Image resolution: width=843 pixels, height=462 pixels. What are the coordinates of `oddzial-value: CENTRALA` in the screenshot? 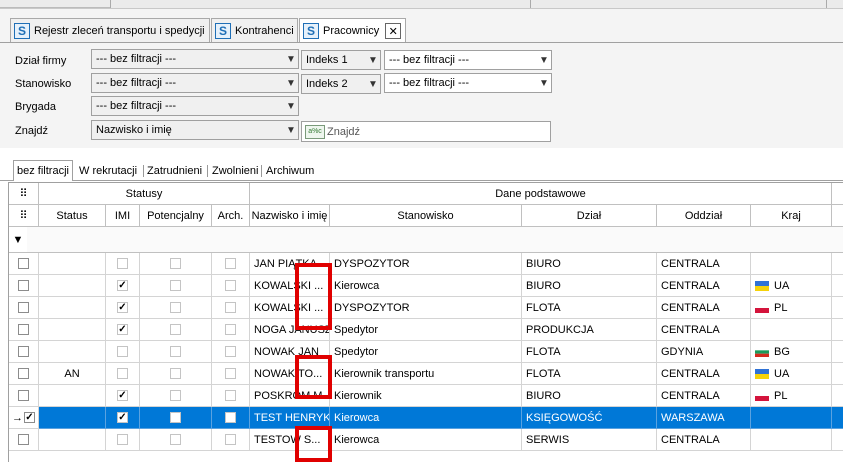 It's located at (690, 307).